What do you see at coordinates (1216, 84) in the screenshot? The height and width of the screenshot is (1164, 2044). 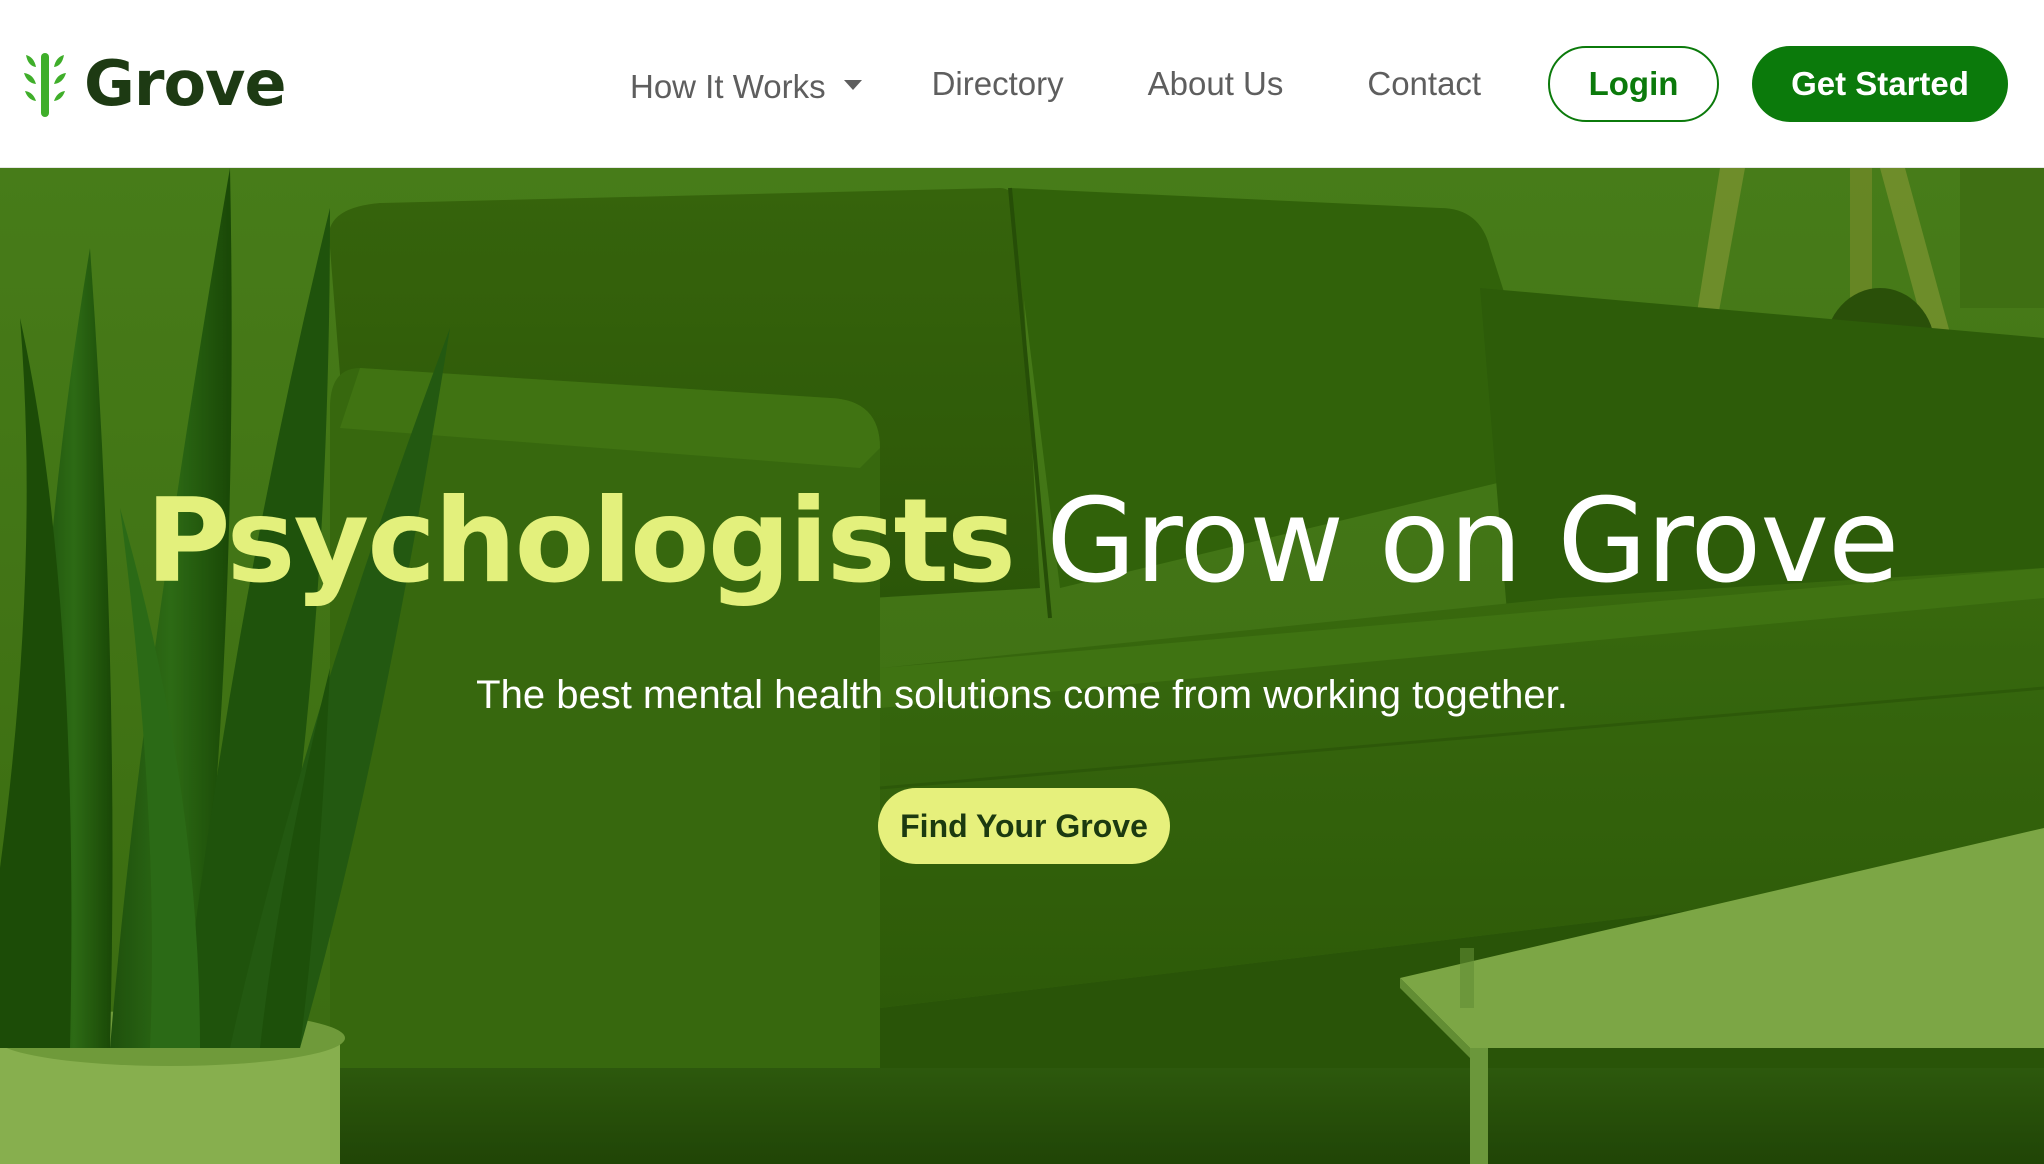 I see `nav-about-us: About Us` at bounding box center [1216, 84].